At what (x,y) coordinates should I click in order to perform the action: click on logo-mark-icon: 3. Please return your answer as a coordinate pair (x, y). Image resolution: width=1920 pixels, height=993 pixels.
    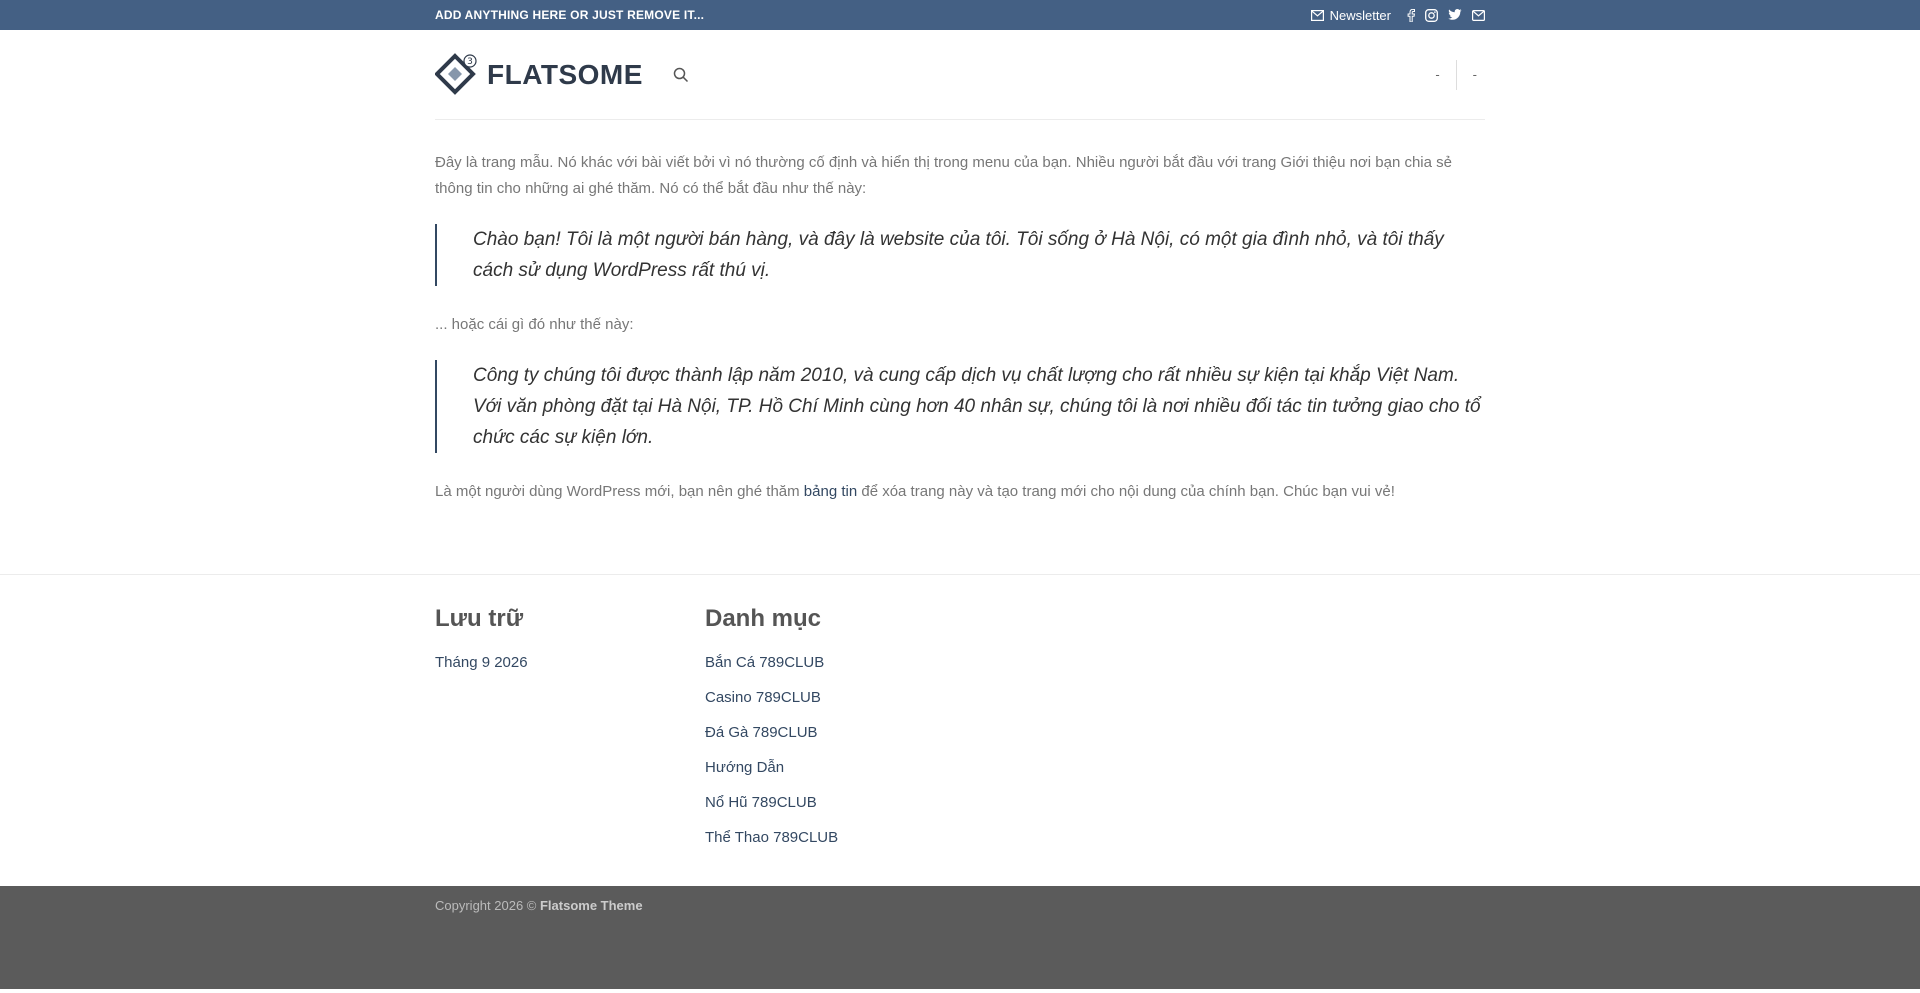
    Looking at the image, I should click on (457, 74).